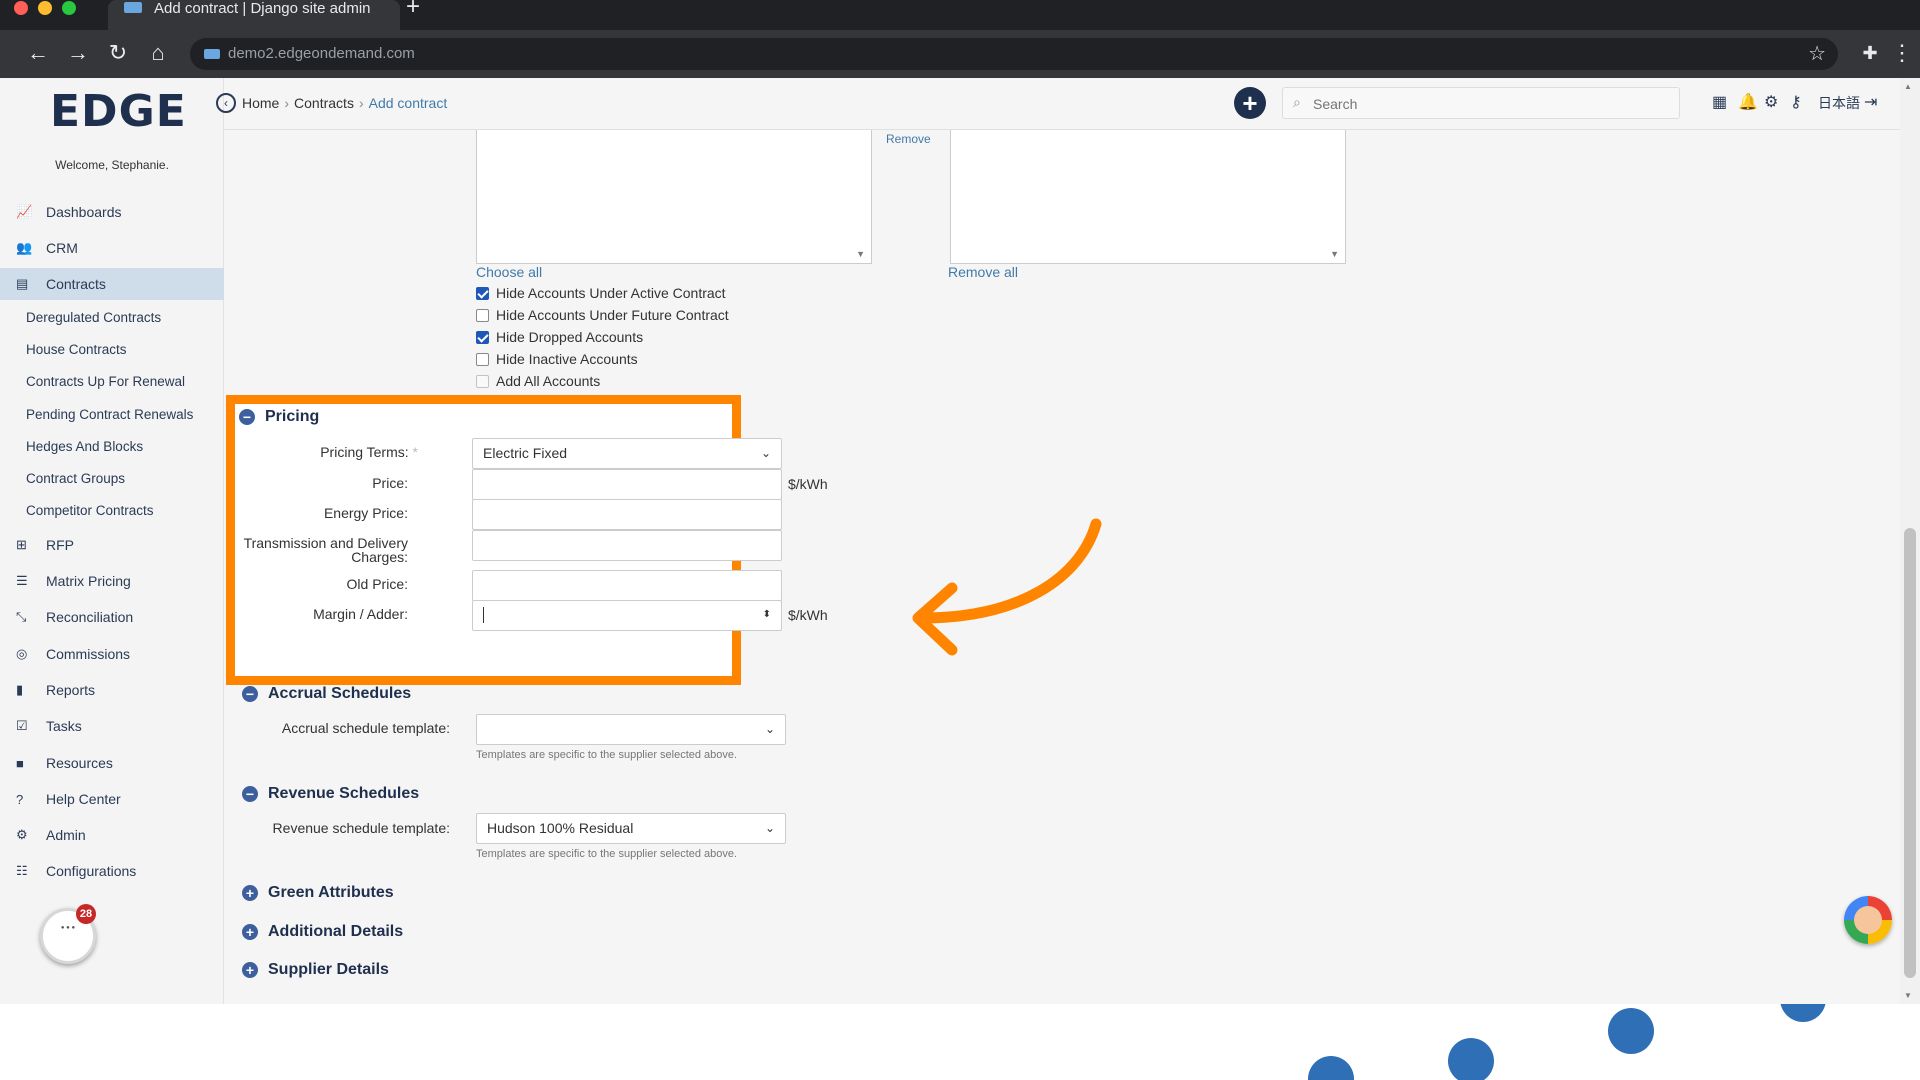 Image resolution: width=1920 pixels, height=1080 pixels. Describe the element at coordinates (118, 53) in the screenshot. I see `reload-icon: ↻` at that location.